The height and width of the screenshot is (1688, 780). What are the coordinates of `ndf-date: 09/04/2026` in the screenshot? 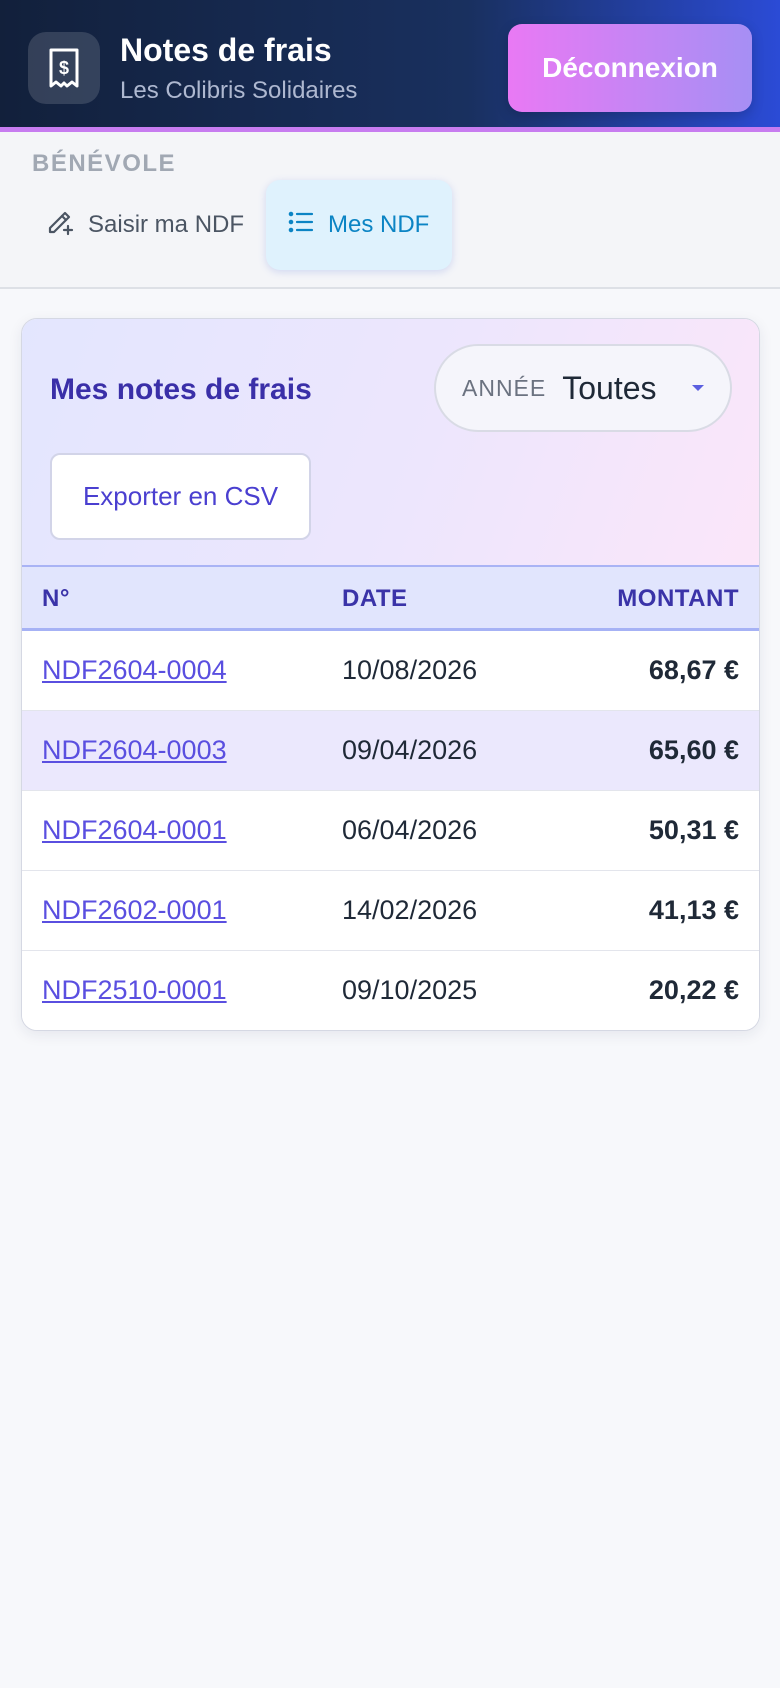 It's located at (410, 750).